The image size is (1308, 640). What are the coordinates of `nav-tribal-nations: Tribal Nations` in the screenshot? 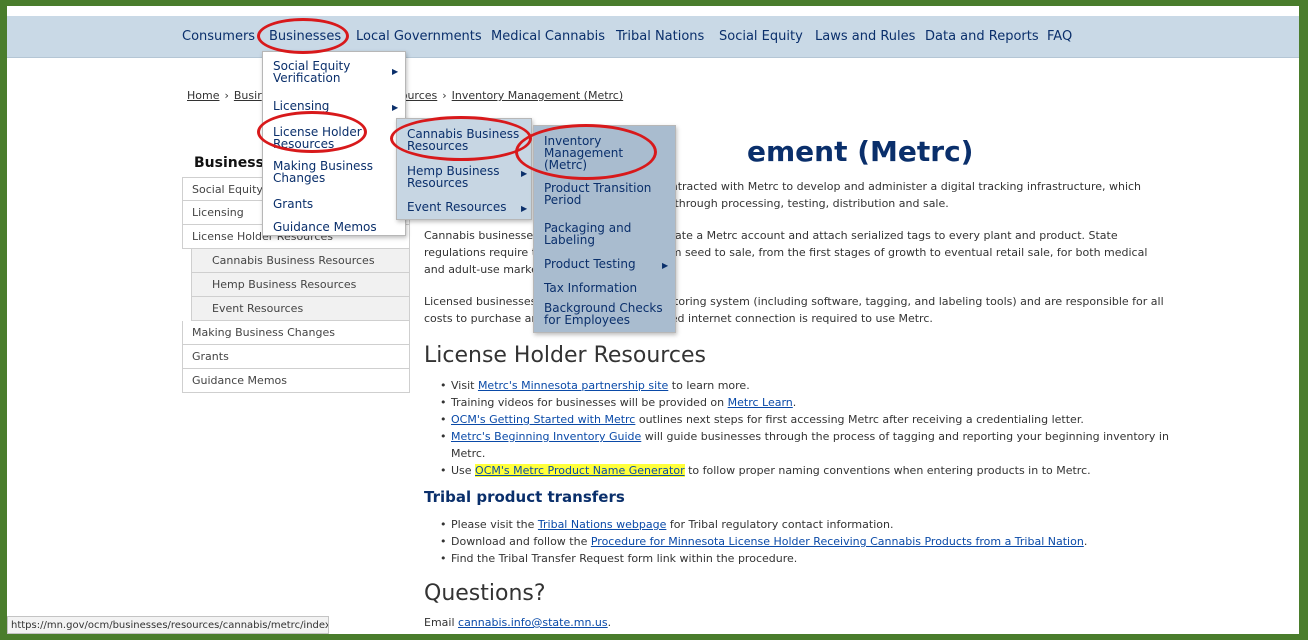 It's located at (660, 36).